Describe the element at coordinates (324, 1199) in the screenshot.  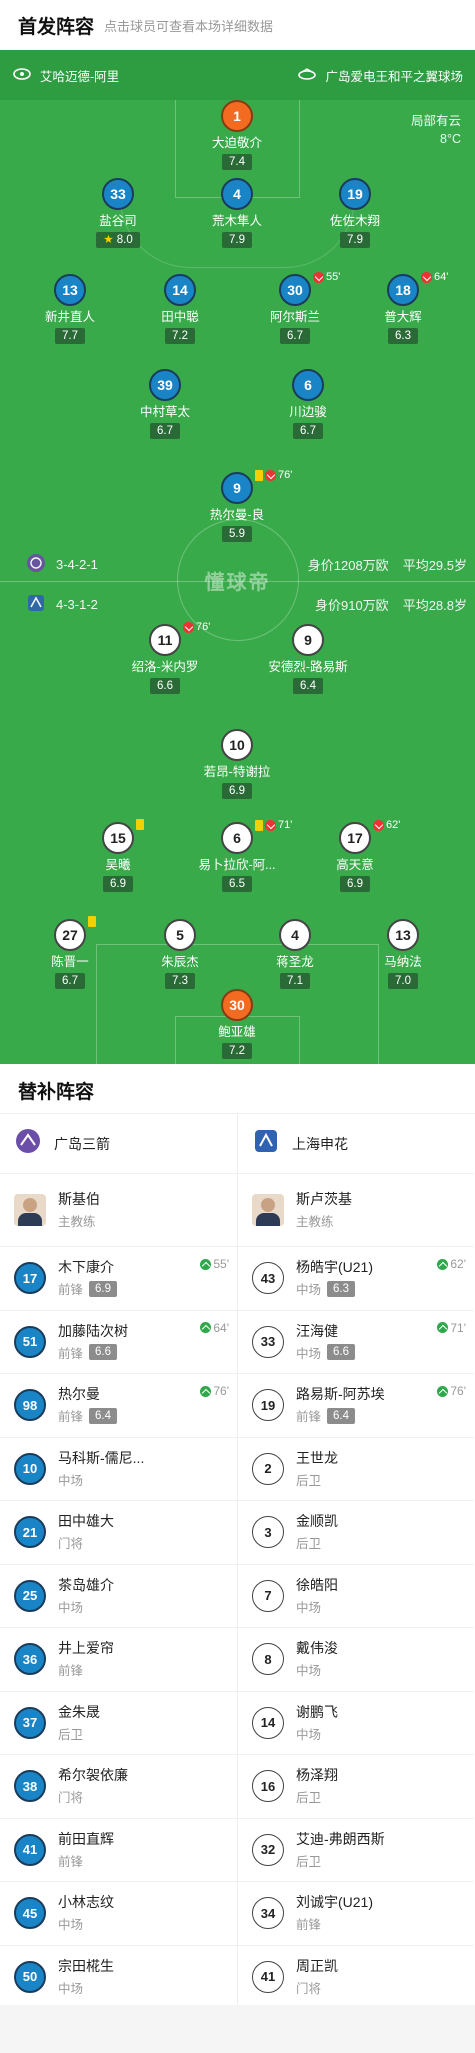
I see `away-coach-name: 斯卢茨基` at that location.